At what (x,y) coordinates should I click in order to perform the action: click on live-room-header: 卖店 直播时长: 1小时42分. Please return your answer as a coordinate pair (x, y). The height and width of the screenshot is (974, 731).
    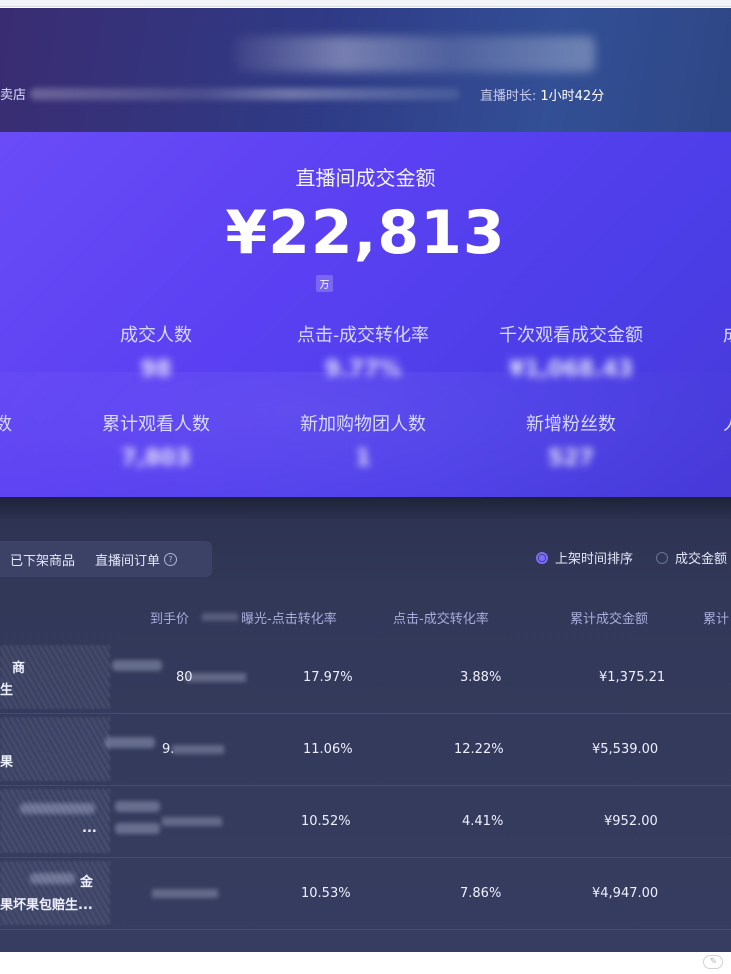
    Looking at the image, I should click on (365, 70).